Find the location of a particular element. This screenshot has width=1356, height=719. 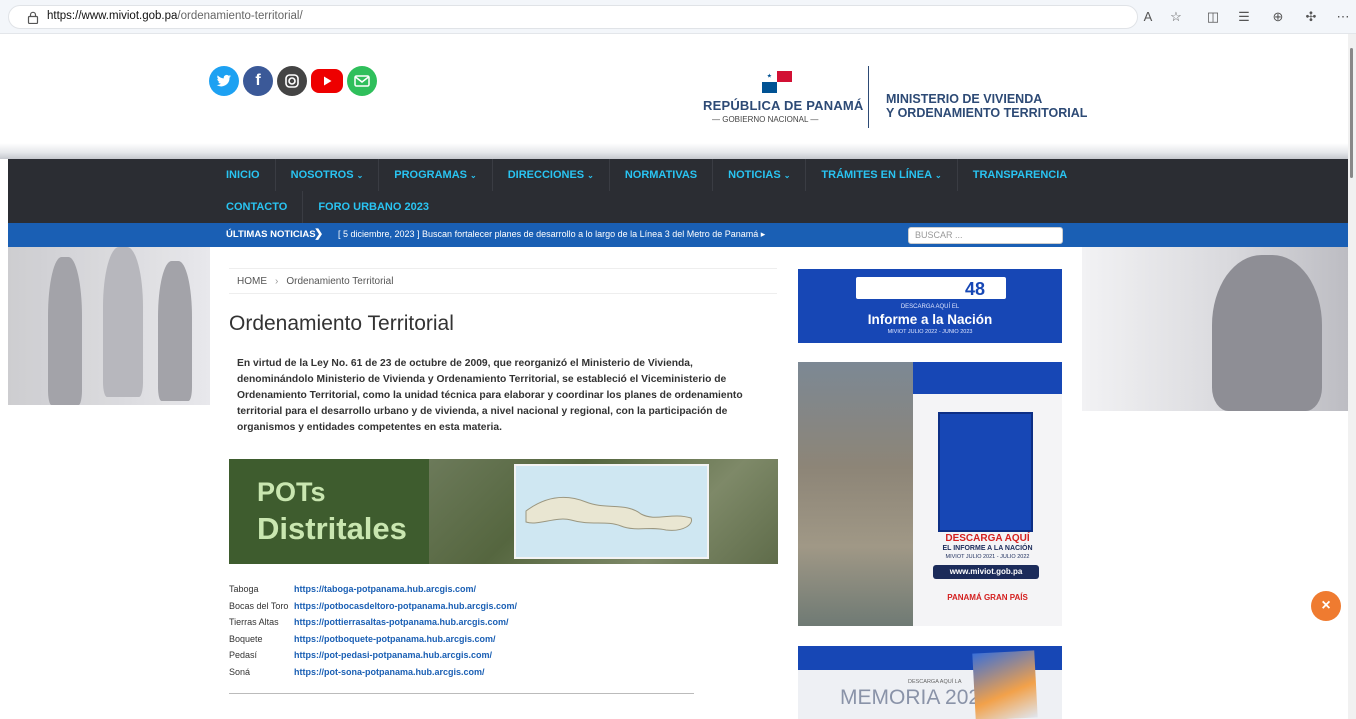

ad2-period: MIVIOT JULIO 2021 - JULIO 2022 is located at coordinates (987, 557).